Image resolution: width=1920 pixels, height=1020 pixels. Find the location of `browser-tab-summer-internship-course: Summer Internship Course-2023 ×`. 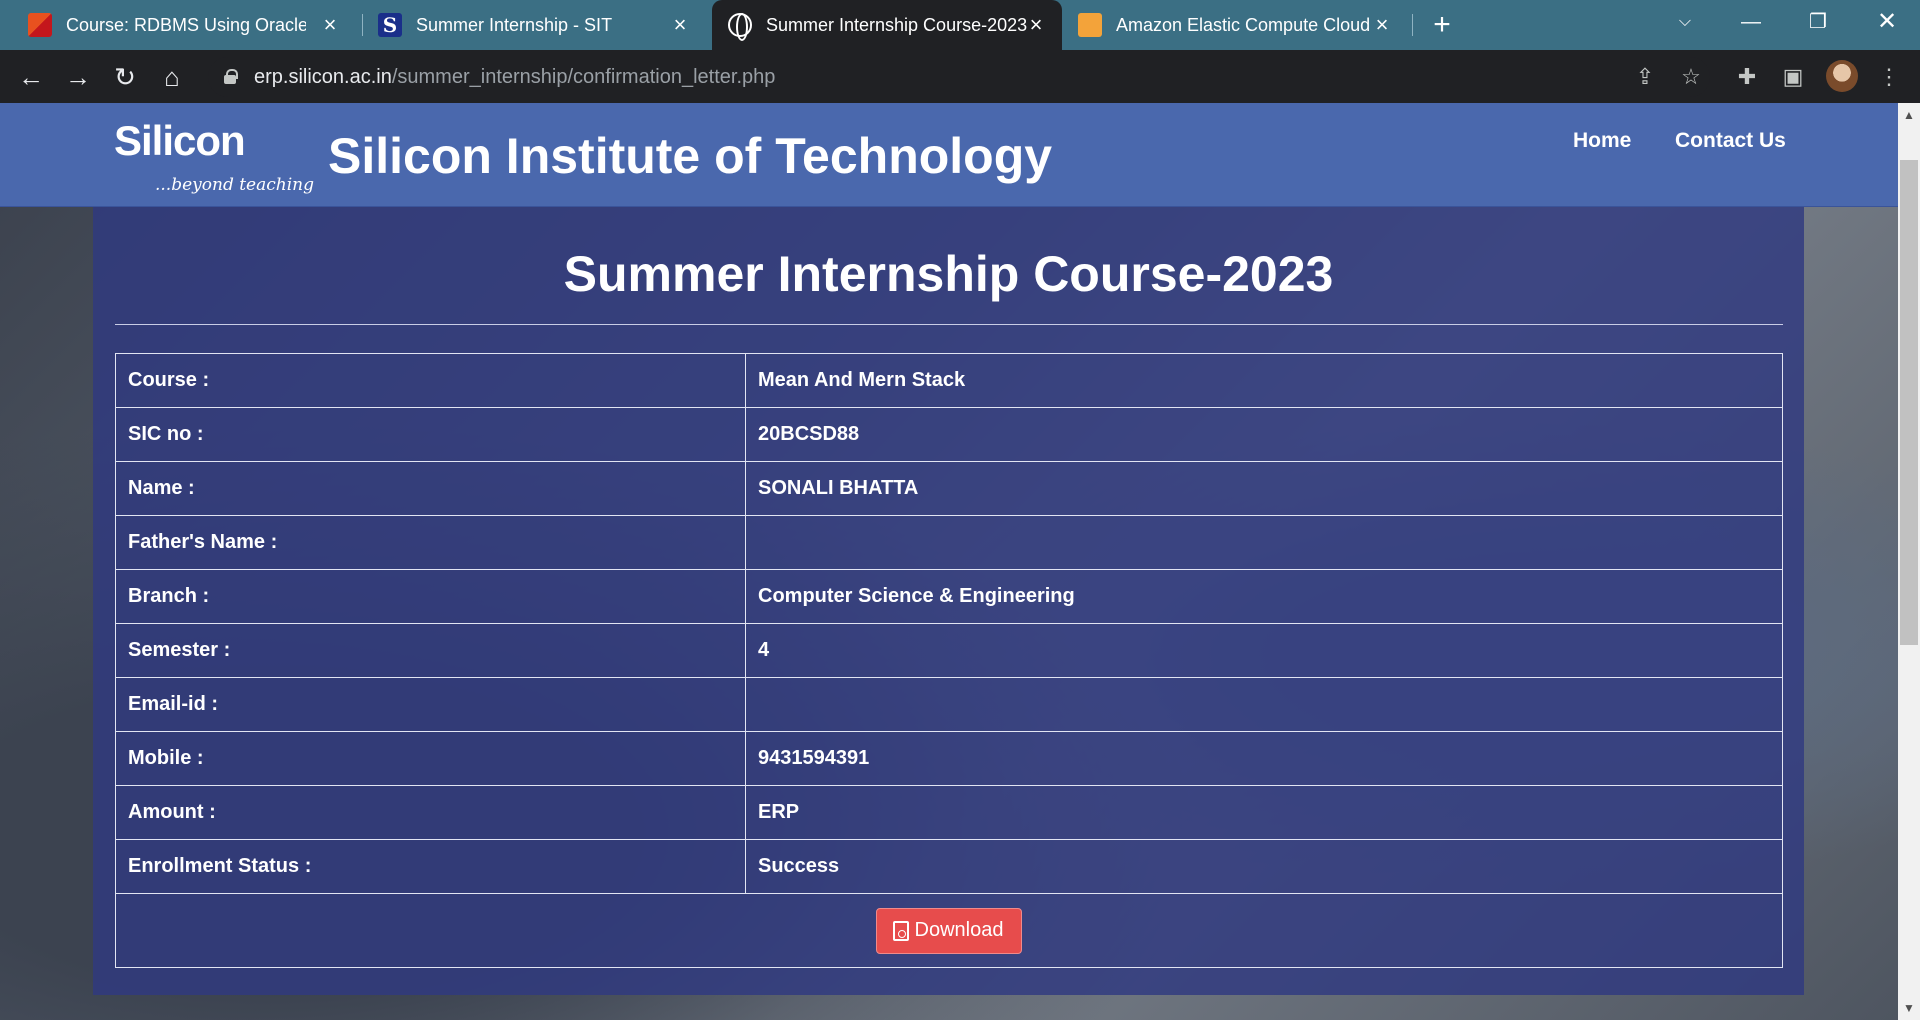

browser-tab-summer-internship-course: Summer Internship Course-2023 × is located at coordinates (887, 25).